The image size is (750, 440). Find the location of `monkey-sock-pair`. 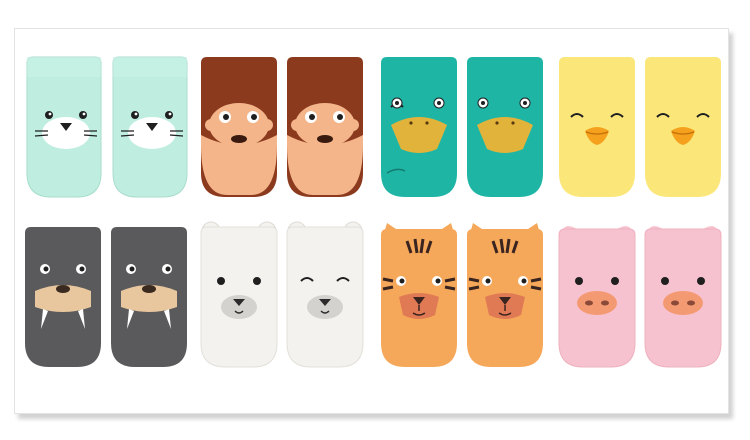

monkey-sock-pair is located at coordinates (282, 130).